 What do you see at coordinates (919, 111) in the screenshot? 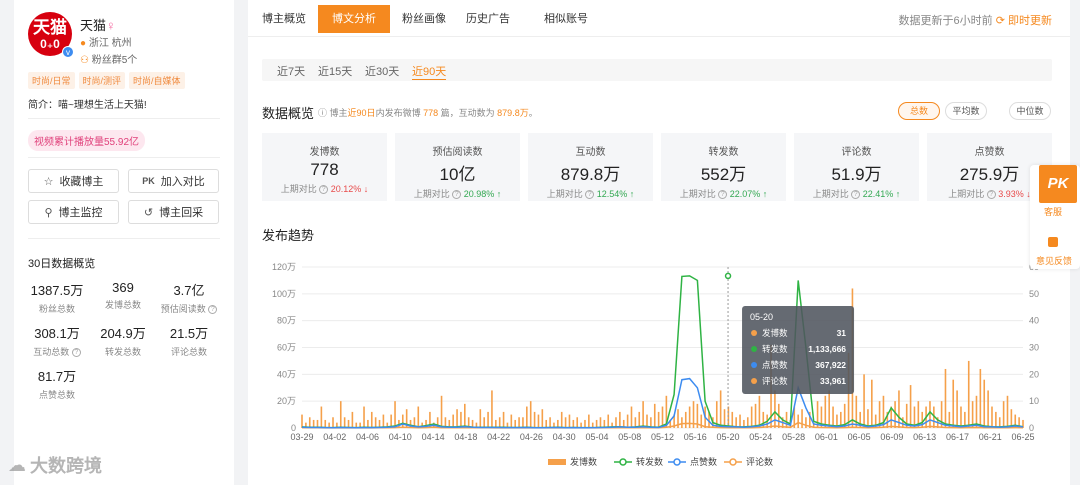
I see `mode-total: 总数` at bounding box center [919, 111].